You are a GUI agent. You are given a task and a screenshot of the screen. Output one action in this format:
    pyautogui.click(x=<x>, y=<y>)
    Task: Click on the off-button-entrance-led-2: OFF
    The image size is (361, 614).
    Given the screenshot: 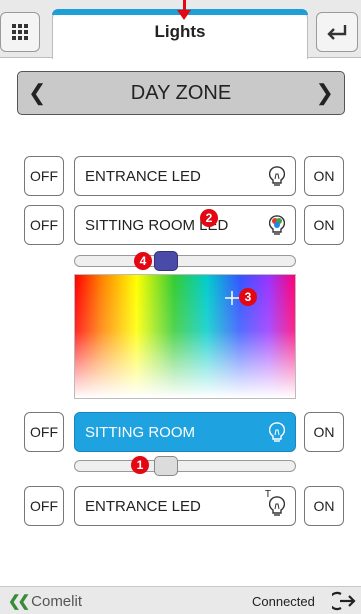 What is the action you would take?
    pyautogui.click(x=44, y=506)
    